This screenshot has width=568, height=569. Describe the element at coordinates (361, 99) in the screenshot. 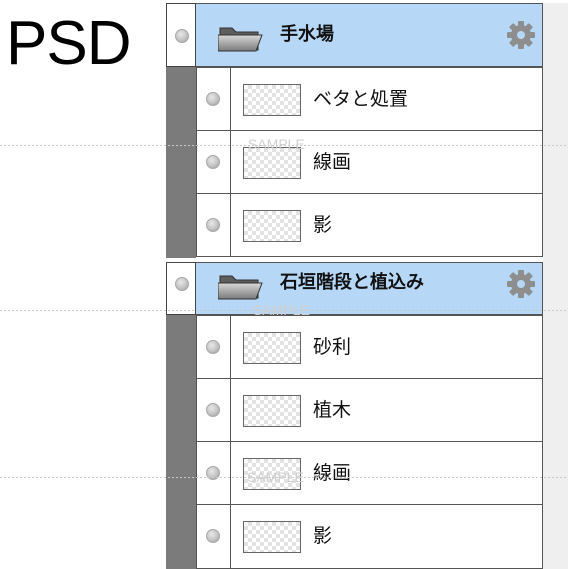

I see `layer-name: ベタと処置` at that location.